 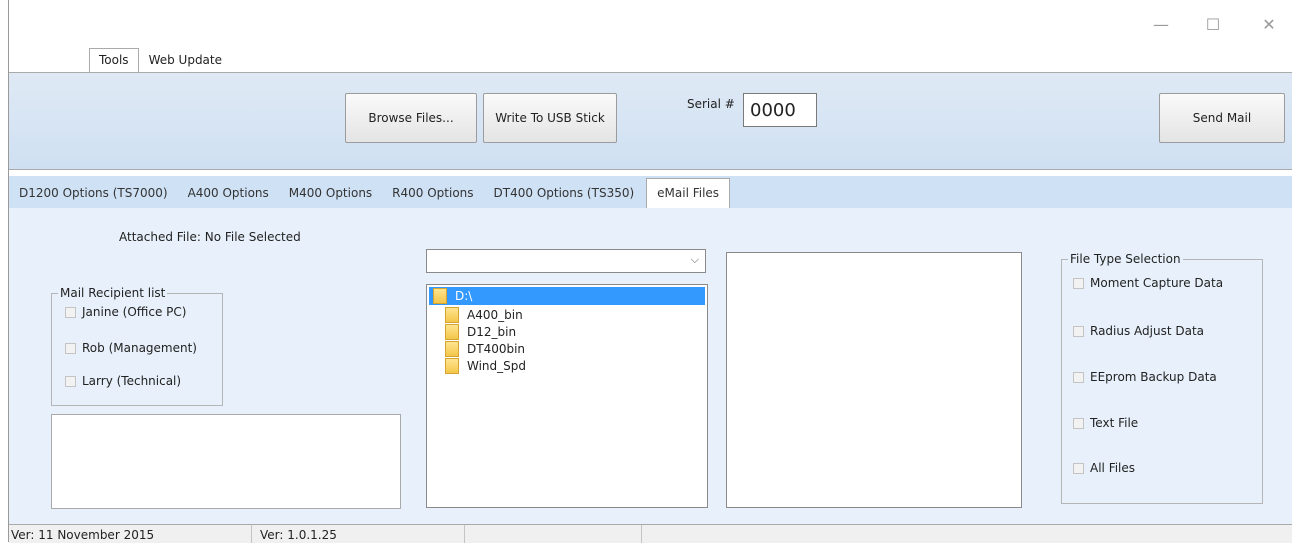 I want to click on filetype-text-checkbox: Text File, so click(x=1105, y=423).